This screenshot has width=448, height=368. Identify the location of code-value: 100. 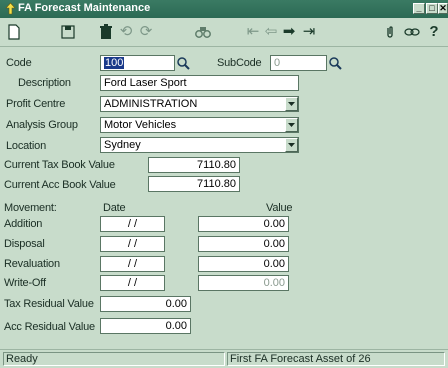
(114, 63).